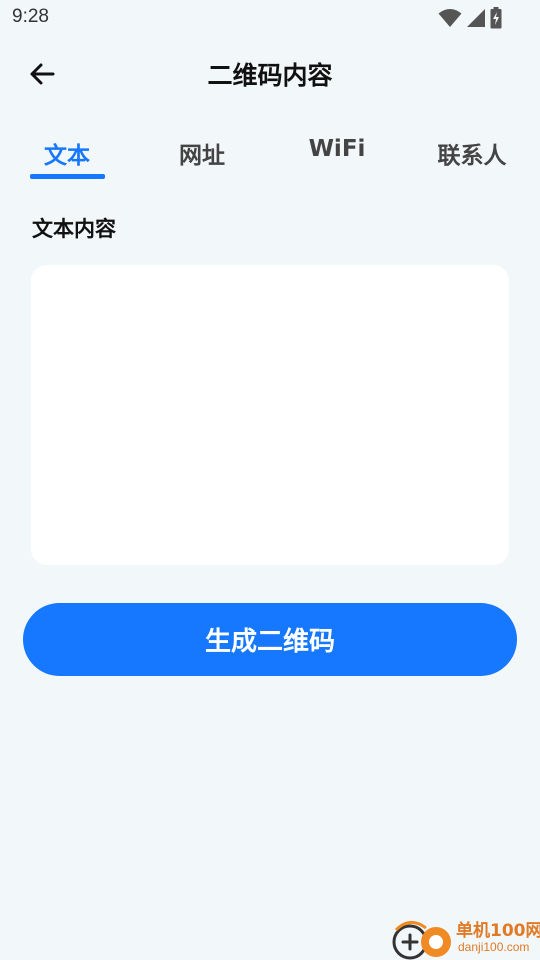  Describe the element at coordinates (67, 176) in the screenshot. I see `active-tab-indicator` at that location.